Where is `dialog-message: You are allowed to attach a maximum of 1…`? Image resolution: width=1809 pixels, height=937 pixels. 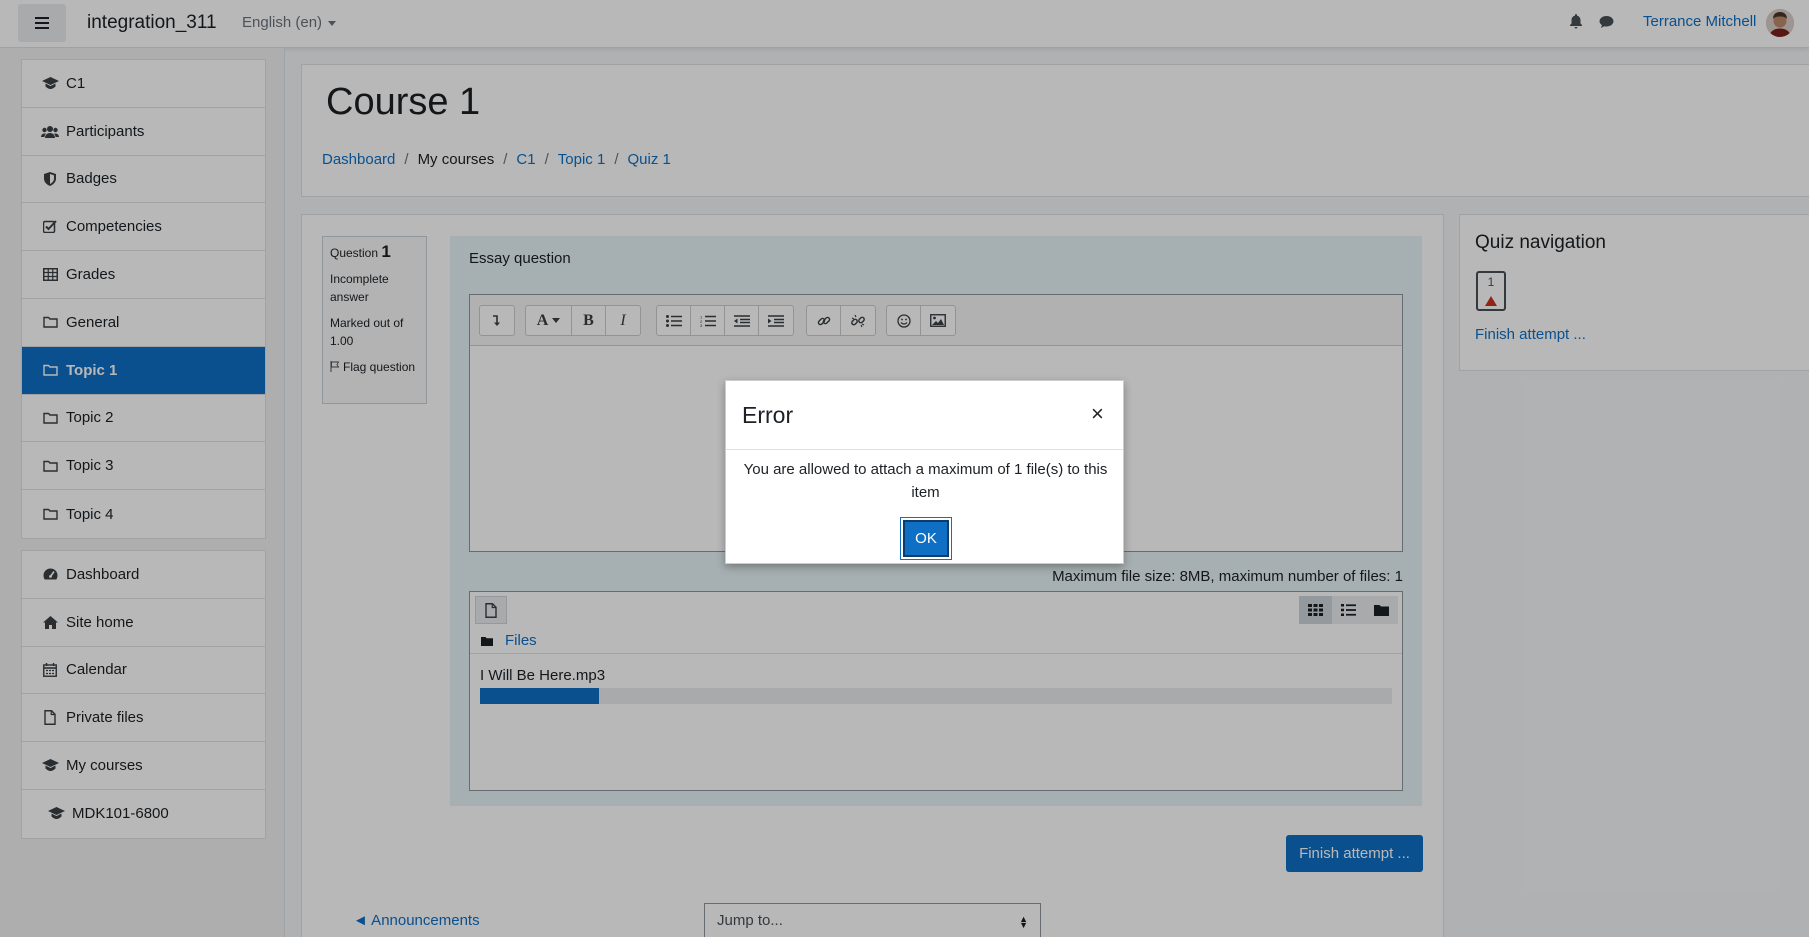
dialog-message: You are allowed to attach a maximum of 1… is located at coordinates (925, 481).